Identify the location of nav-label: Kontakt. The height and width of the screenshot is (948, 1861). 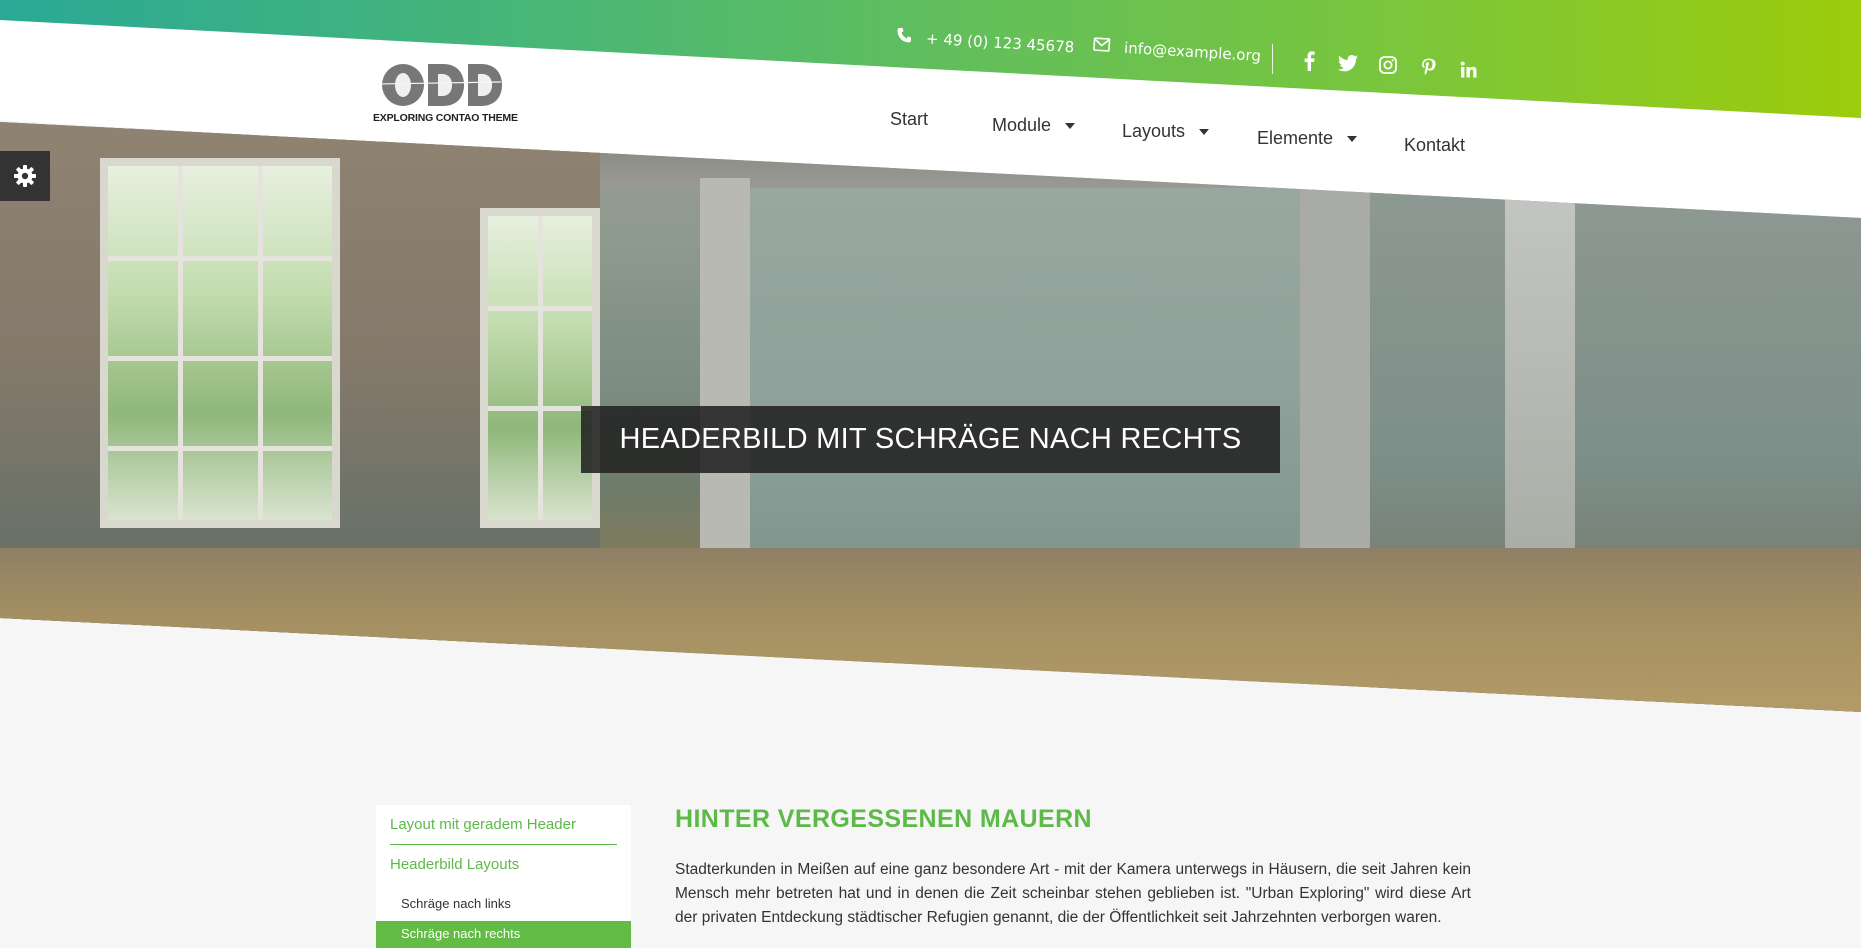
(1435, 145).